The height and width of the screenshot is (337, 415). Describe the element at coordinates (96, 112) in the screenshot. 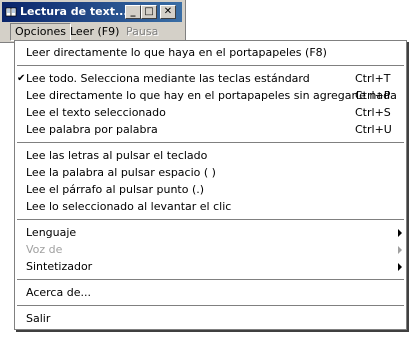

I see `menu-item-label: Lee el texto seleccionado` at that location.